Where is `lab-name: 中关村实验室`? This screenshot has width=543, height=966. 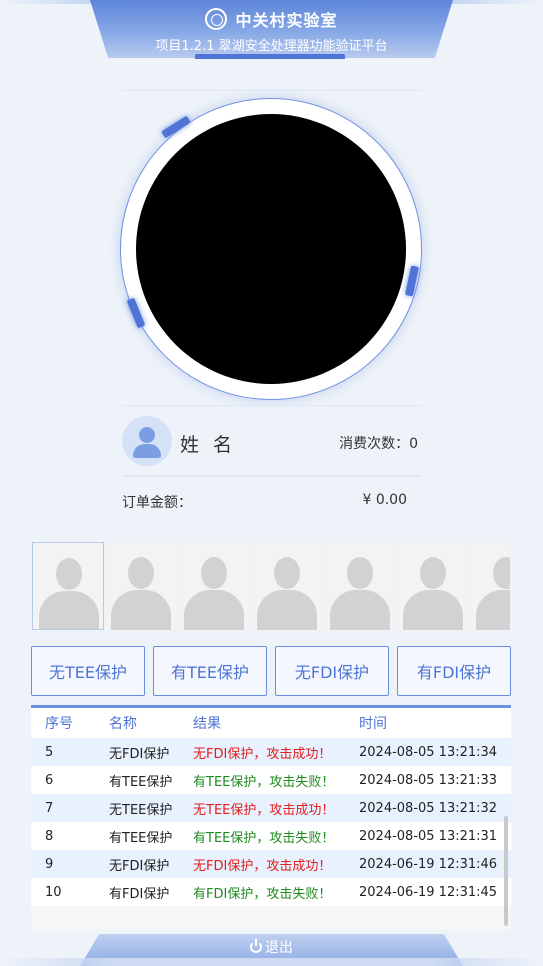 lab-name: 中关村实验室 is located at coordinates (286, 20).